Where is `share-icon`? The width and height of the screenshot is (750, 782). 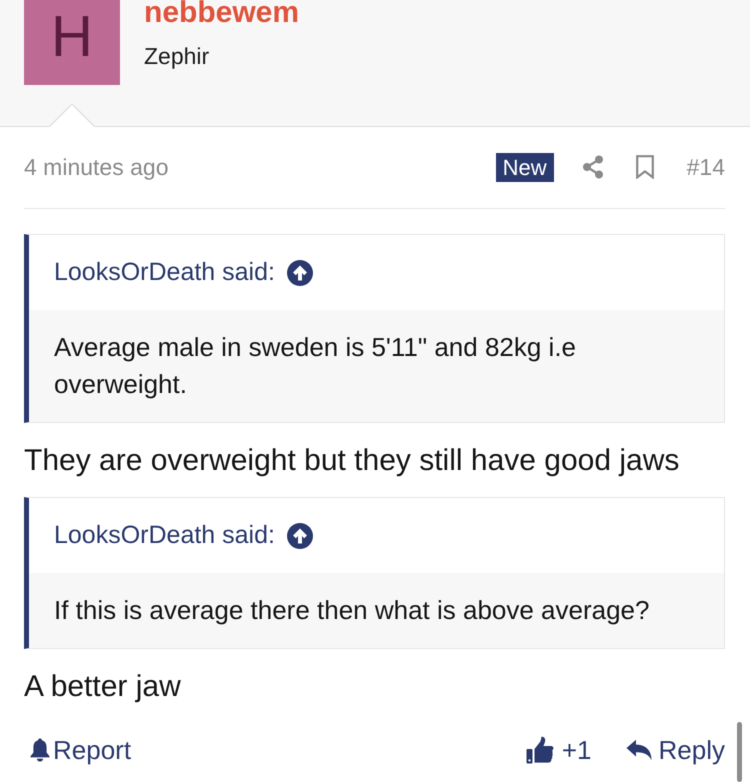
share-icon is located at coordinates (593, 167).